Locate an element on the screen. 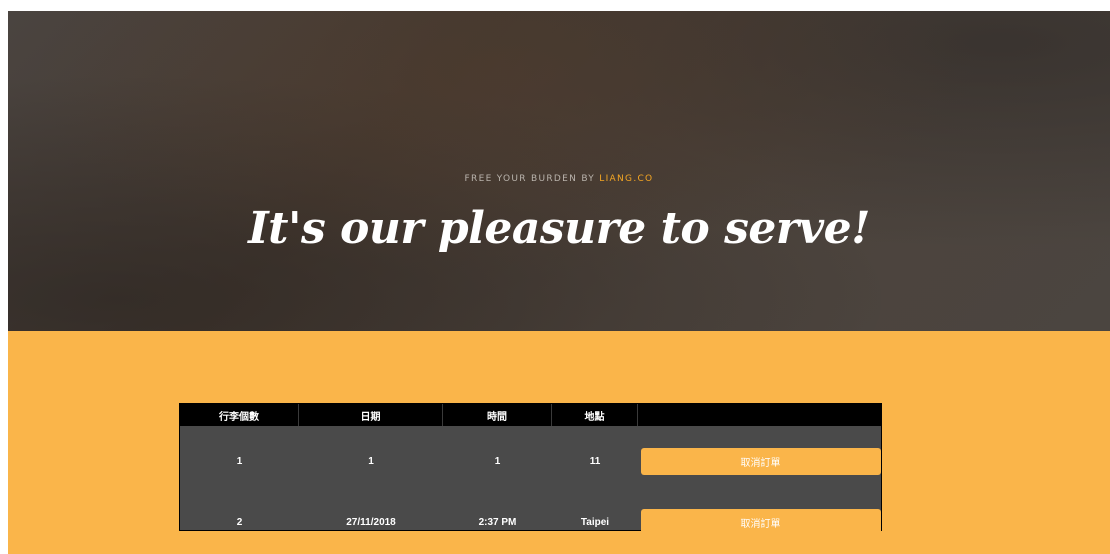 The width and height of the screenshot is (1110, 554). table-row: 2 27/11/2018 2:37 PM Taipei 取消訂單 is located at coordinates (530, 522).